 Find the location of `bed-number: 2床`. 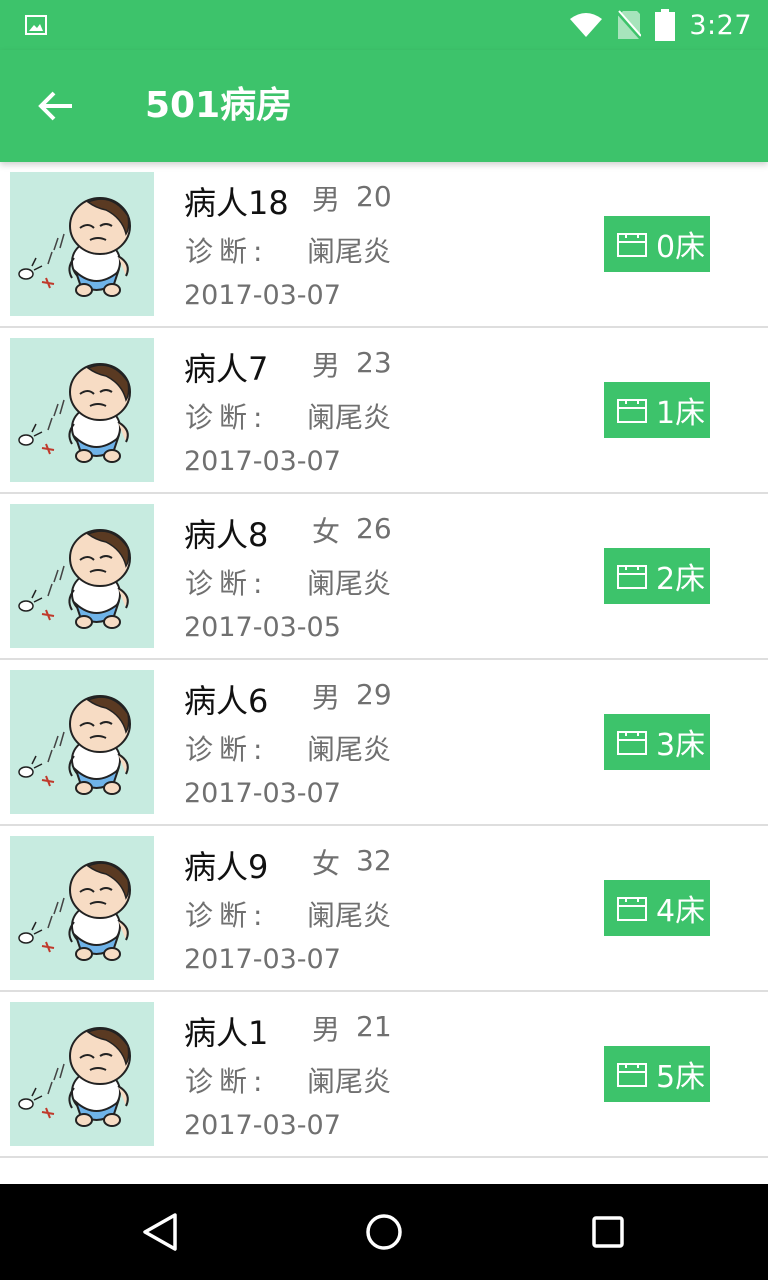

bed-number: 2床 is located at coordinates (681, 579).